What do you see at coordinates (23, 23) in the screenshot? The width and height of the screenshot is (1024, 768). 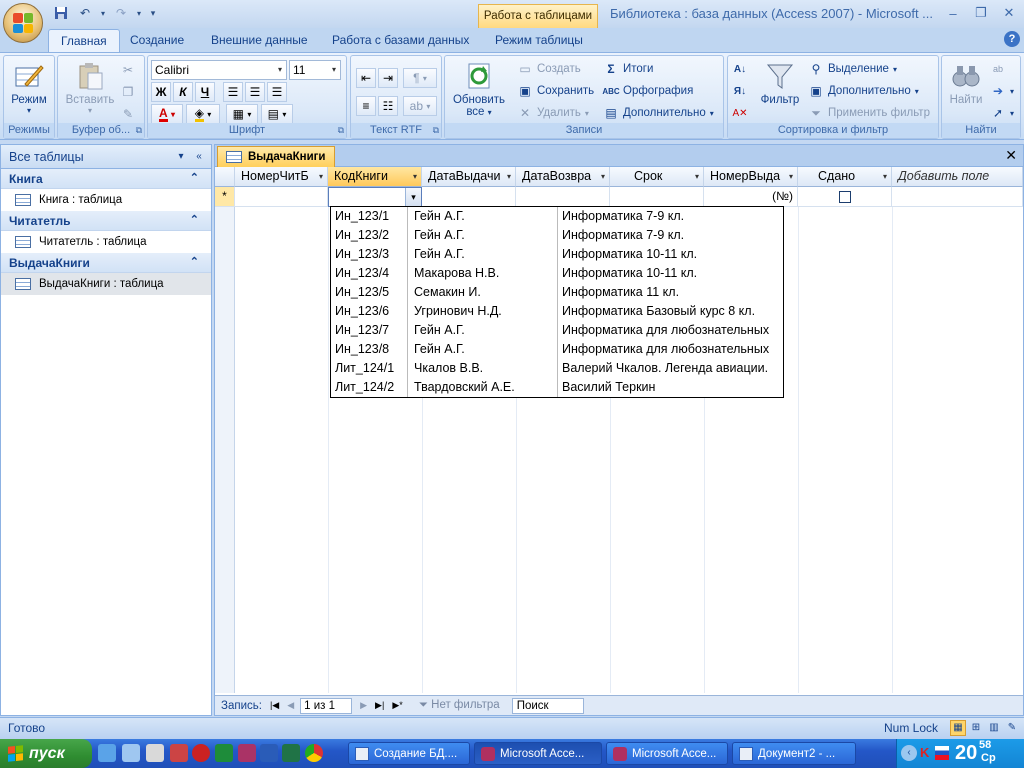 I see `office-button` at bounding box center [23, 23].